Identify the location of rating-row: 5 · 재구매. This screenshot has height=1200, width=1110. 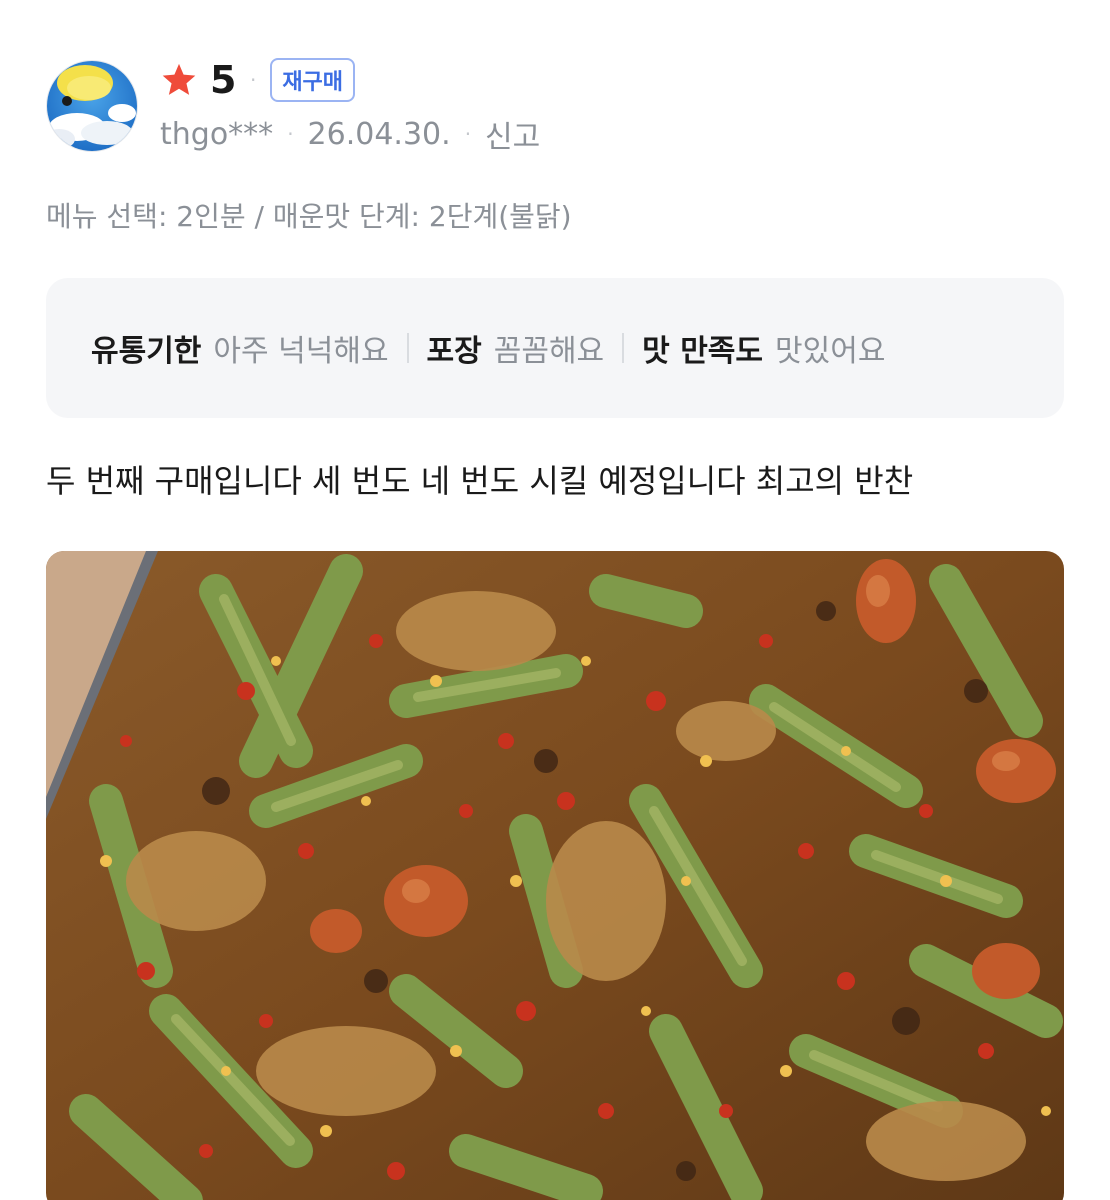
(258, 80).